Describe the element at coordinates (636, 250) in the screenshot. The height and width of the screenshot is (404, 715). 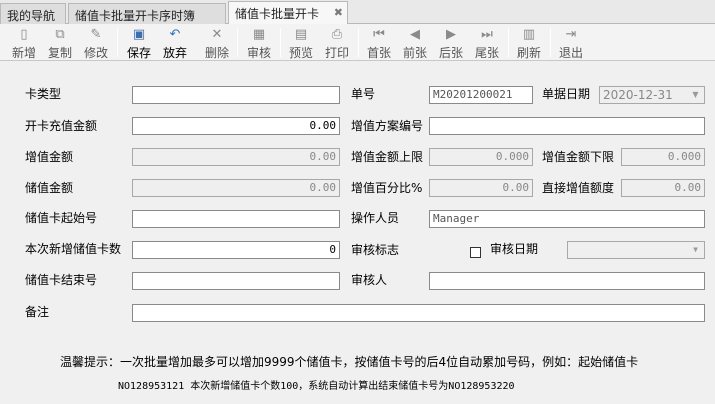
I see `audit-date-picker: ▼` at that location.